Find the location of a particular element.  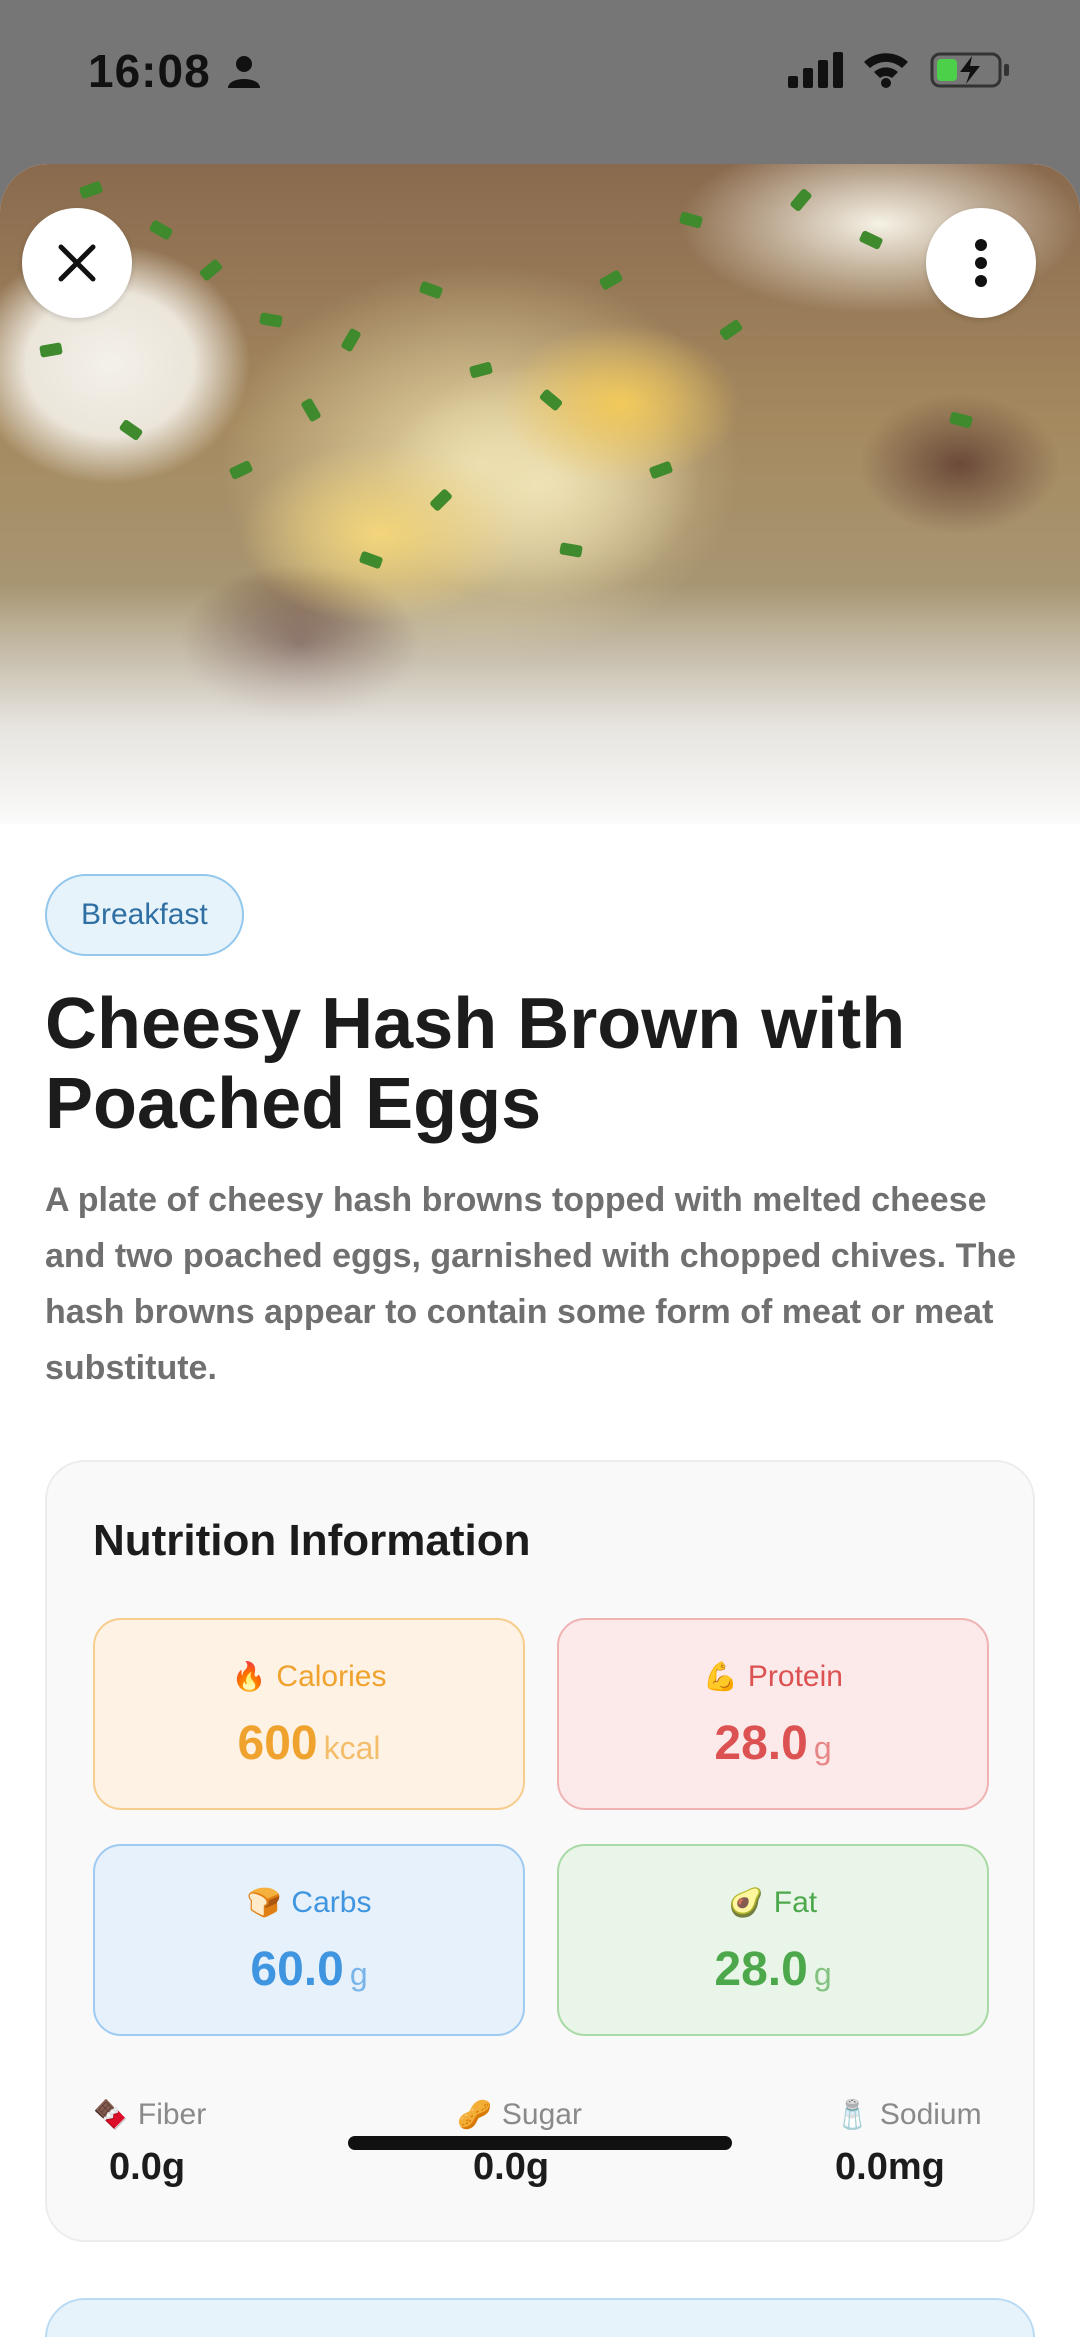

person-icon is located at coordinates (244, 72).